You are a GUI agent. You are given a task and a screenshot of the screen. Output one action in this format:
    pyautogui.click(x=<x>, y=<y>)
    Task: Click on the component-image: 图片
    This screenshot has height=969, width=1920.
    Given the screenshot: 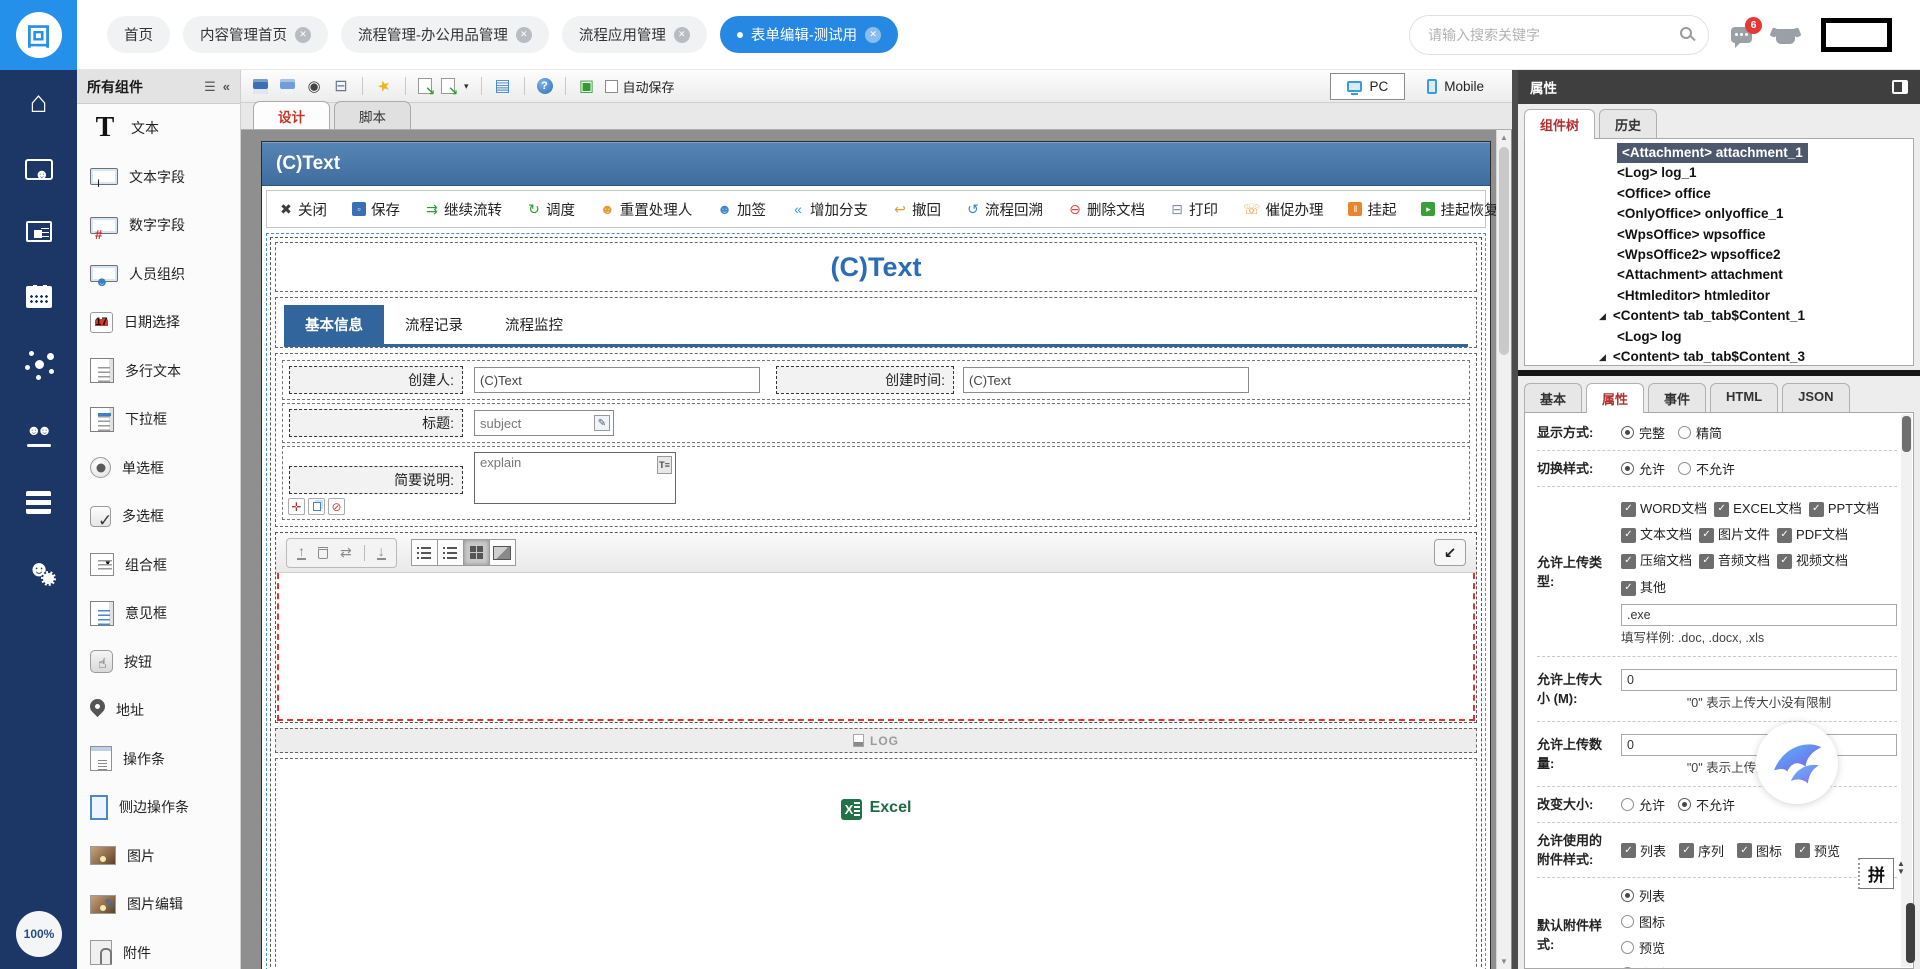 What is the action you would take?
    pyautogui.click(x=158, y=856)
    